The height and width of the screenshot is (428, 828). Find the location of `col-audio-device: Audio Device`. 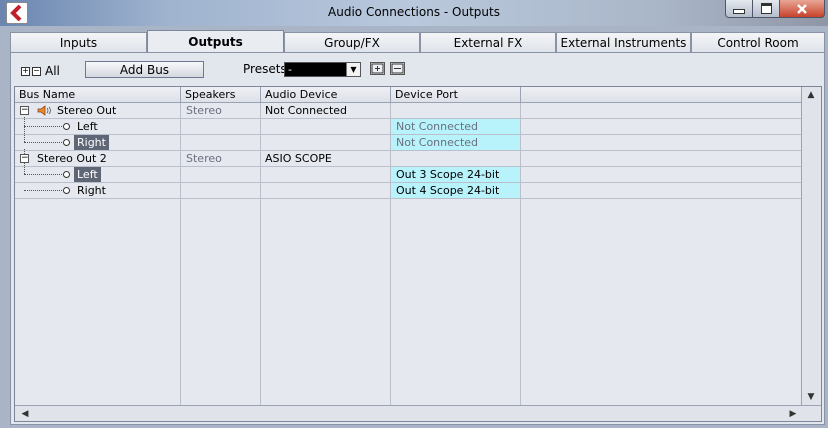

col-audio-device: Audio Device is located at coordinates (326, 94).